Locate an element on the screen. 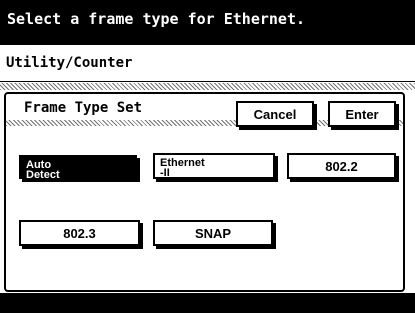 The width and height of the screenshot is (415, 313). snap-option: SNAP is located at coordinates (213, 233).